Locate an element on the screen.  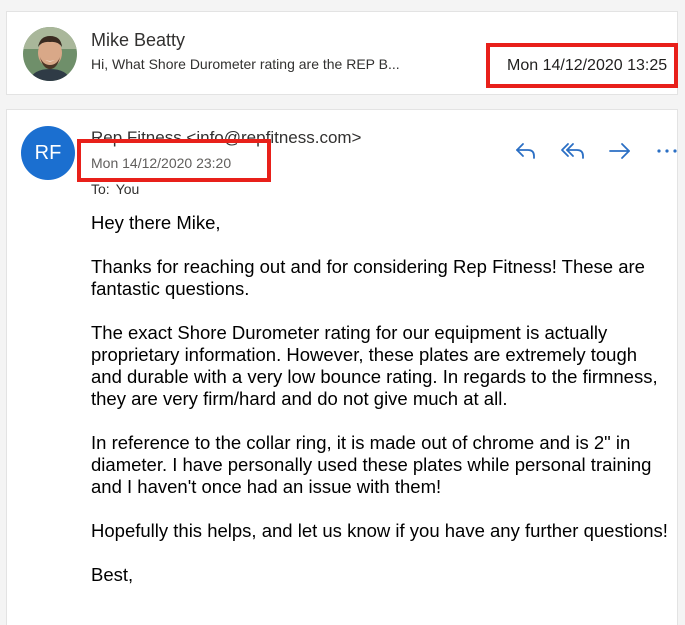
reply-all-button is located at coordinates (572, 151).